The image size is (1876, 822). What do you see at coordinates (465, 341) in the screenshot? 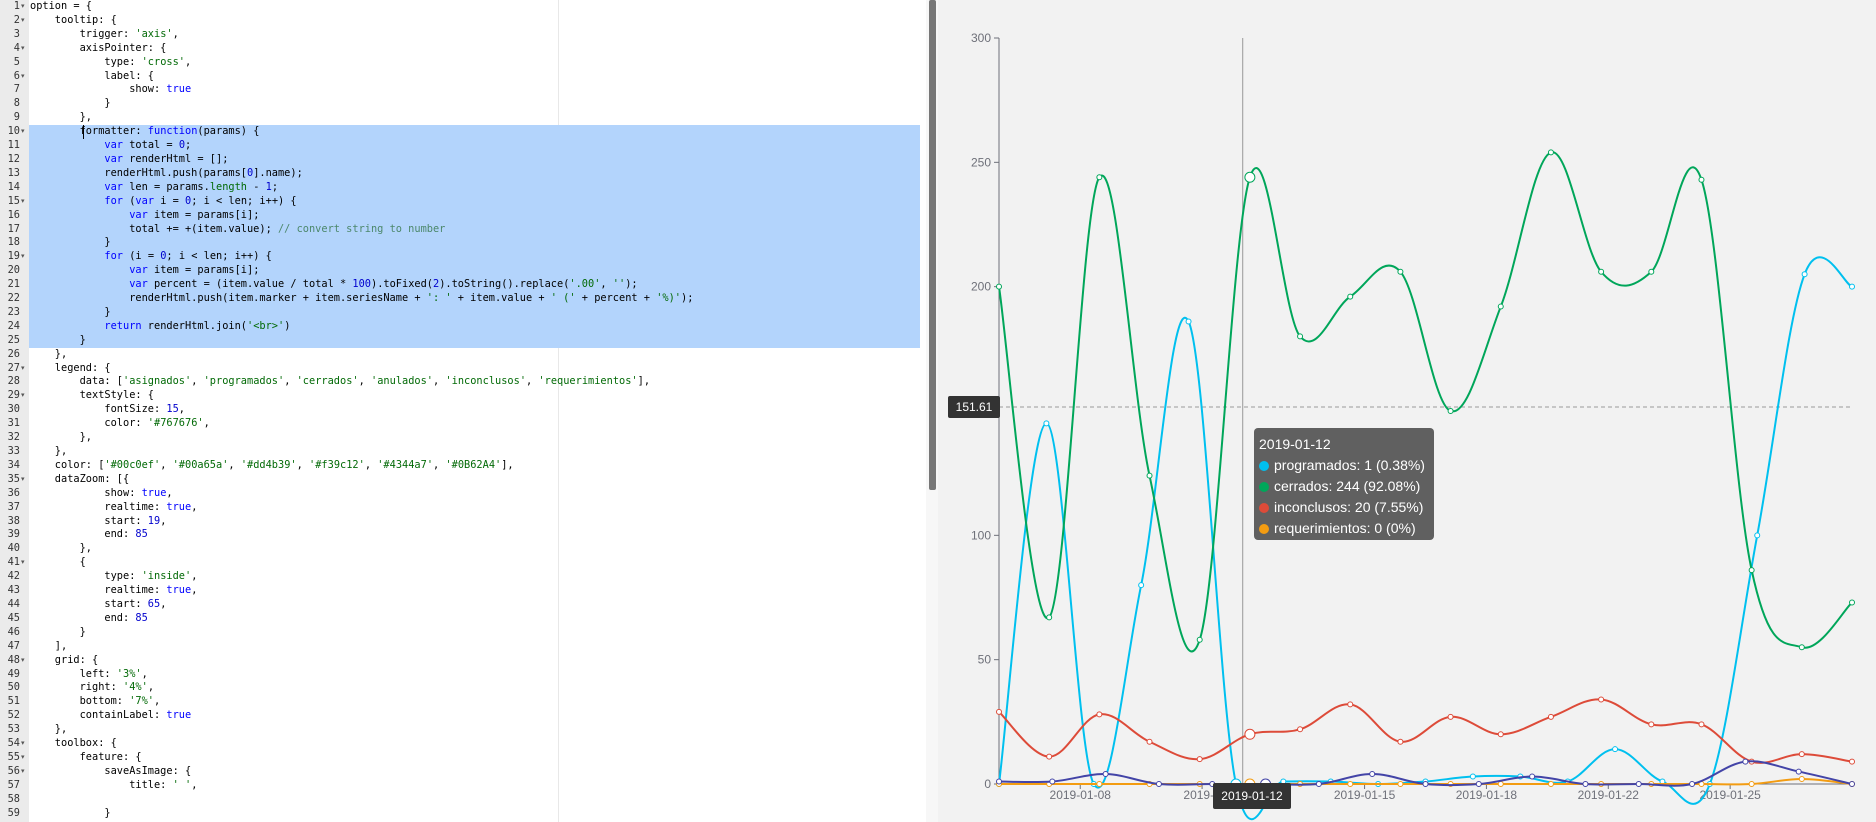
I see `code-line: 25 }` at bounding box center [465, 341].